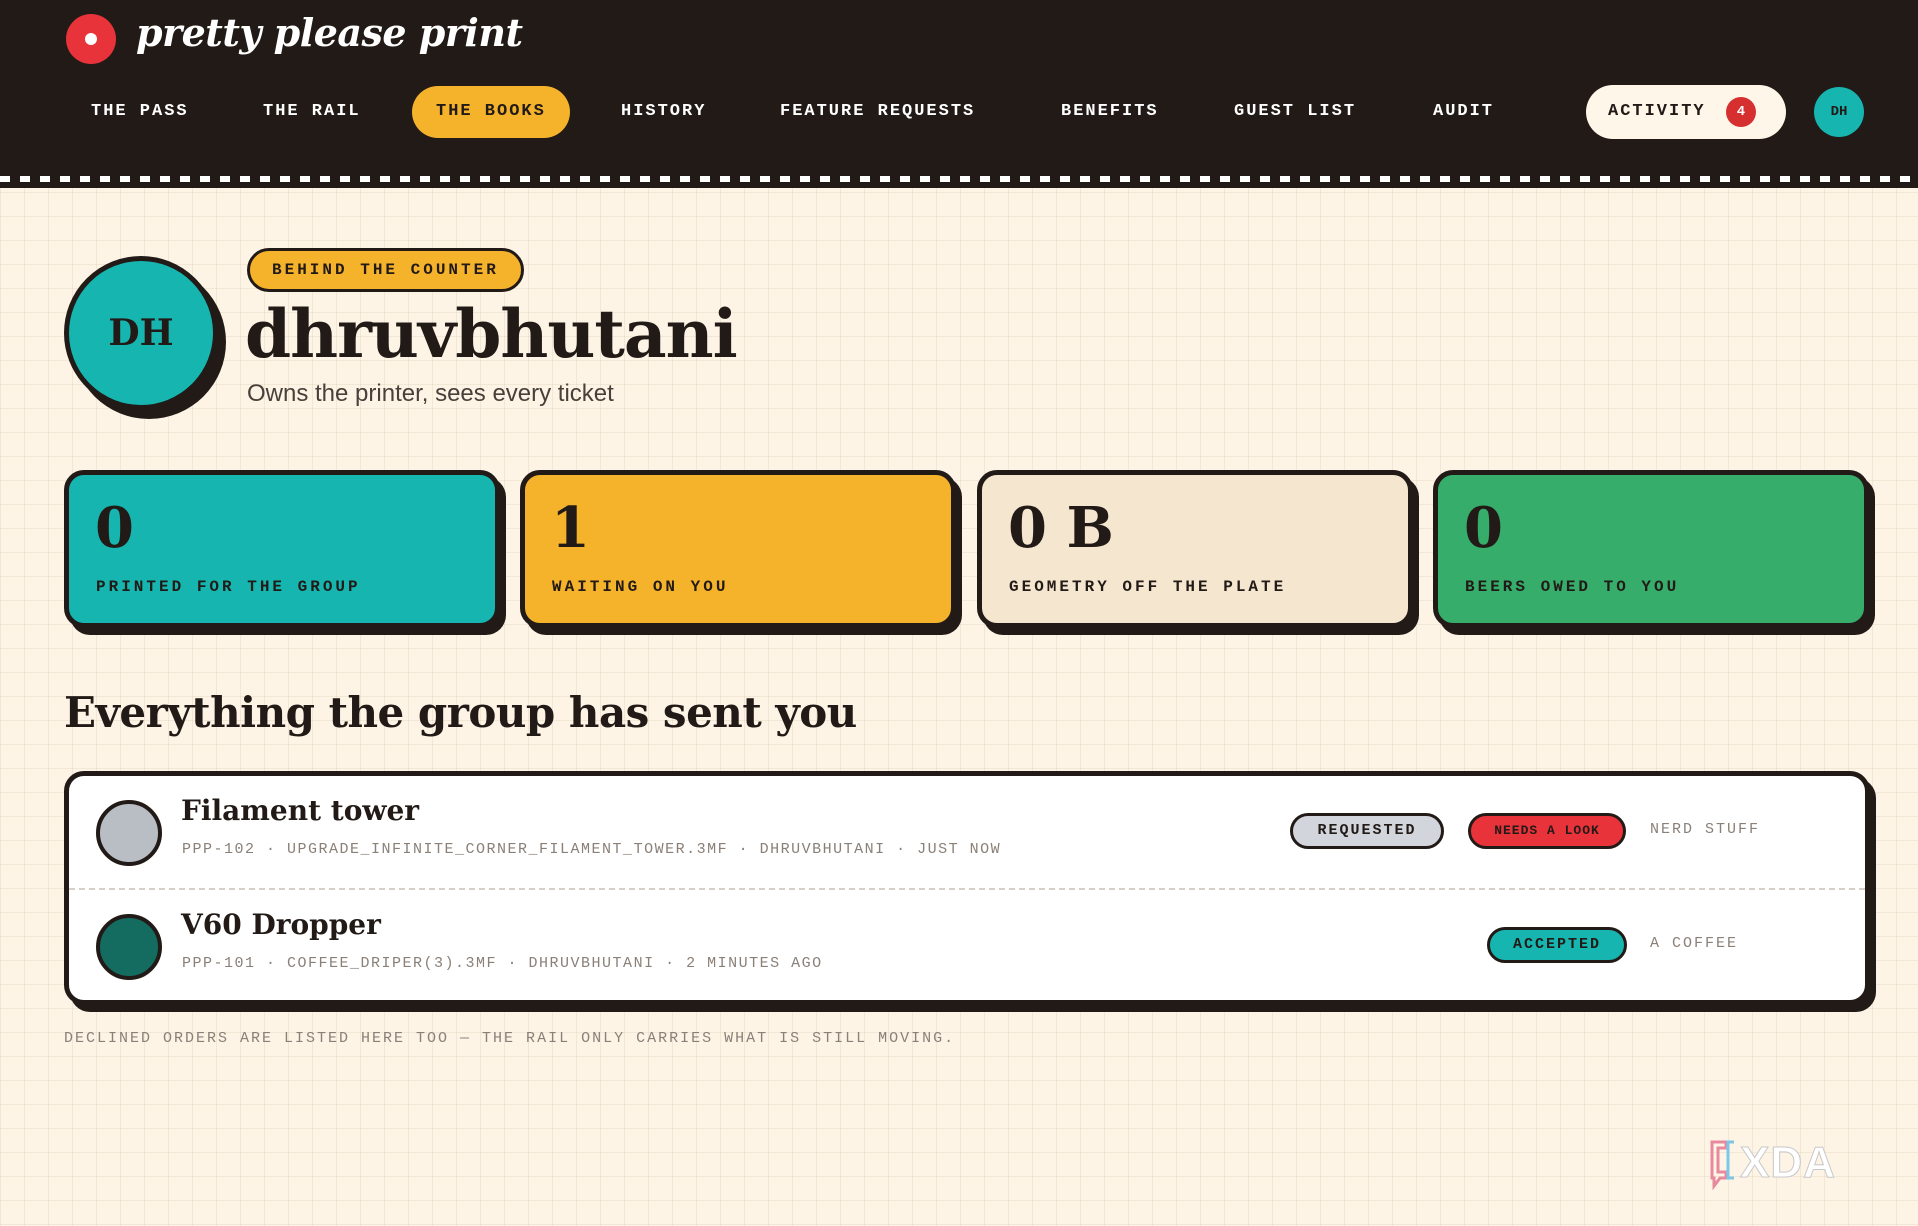  Describe the element at coordinates (1557, 945) in the screenshot. I see `status-badge: ACCEPTED` at that location.